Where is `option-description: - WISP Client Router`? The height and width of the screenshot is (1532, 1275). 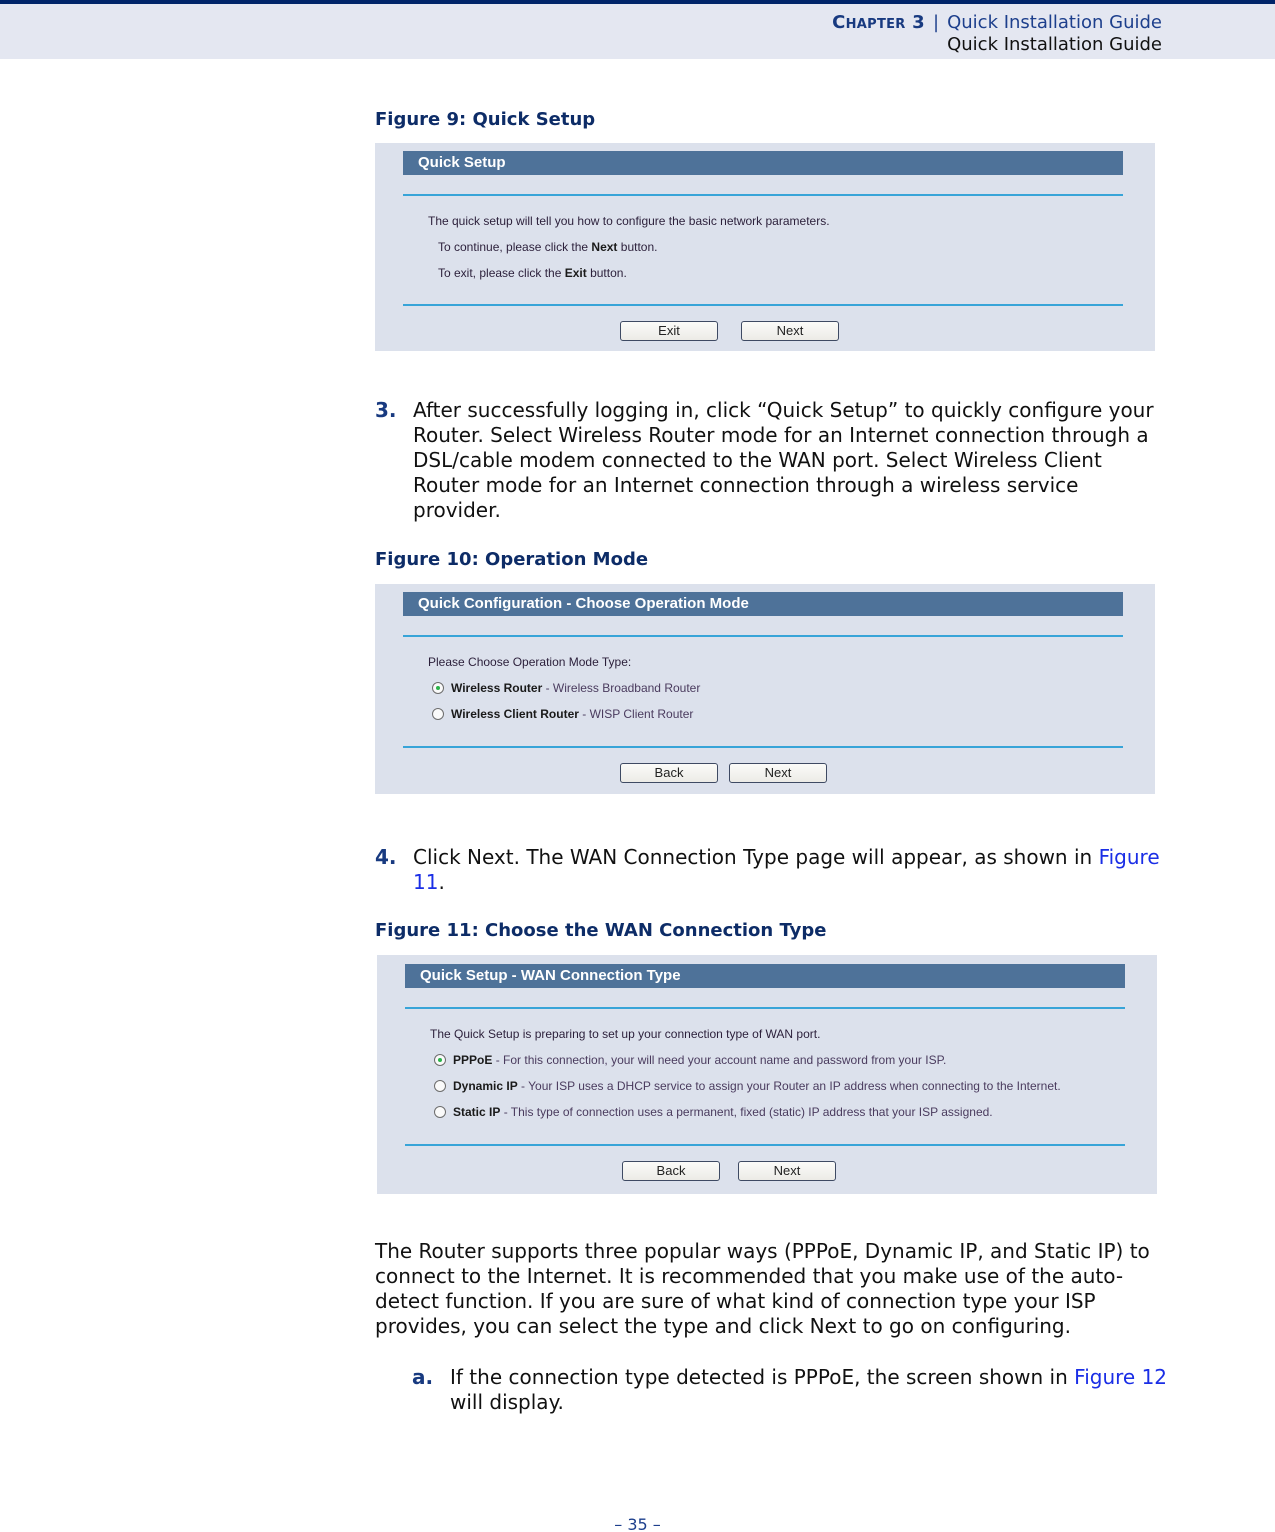 option-description: - WISP Client Router is located at coordinates (636, 714).